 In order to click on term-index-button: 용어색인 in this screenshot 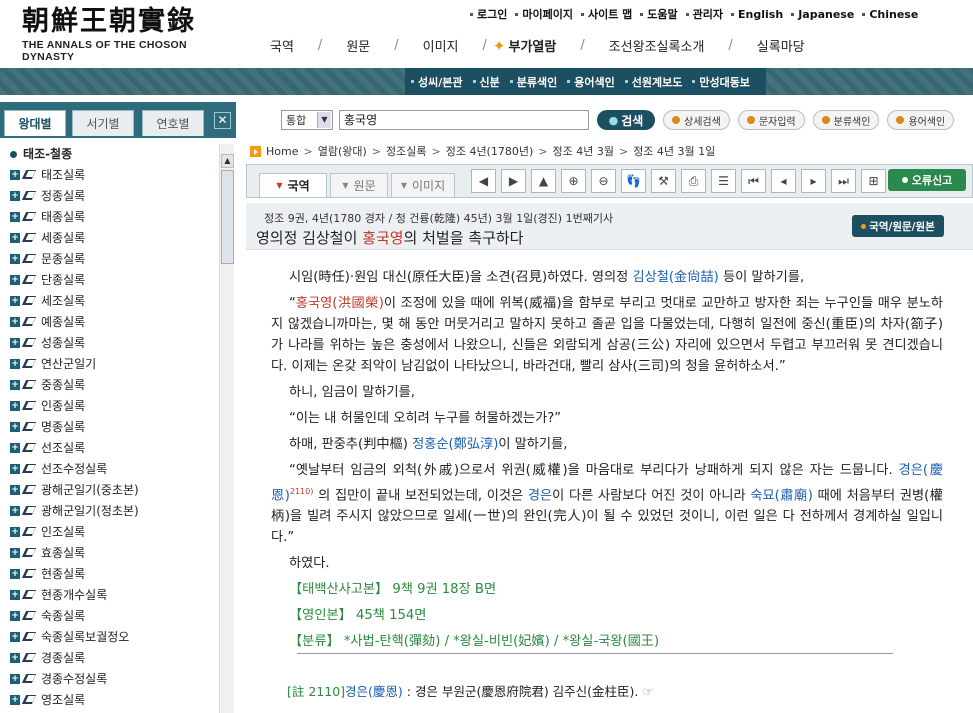, I will do `click(921, 120)`.